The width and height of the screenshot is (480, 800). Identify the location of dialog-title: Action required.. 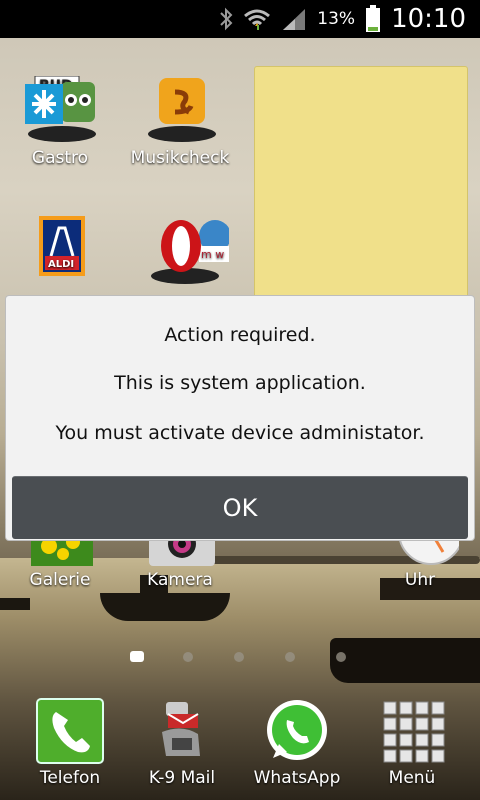
(240, 335).